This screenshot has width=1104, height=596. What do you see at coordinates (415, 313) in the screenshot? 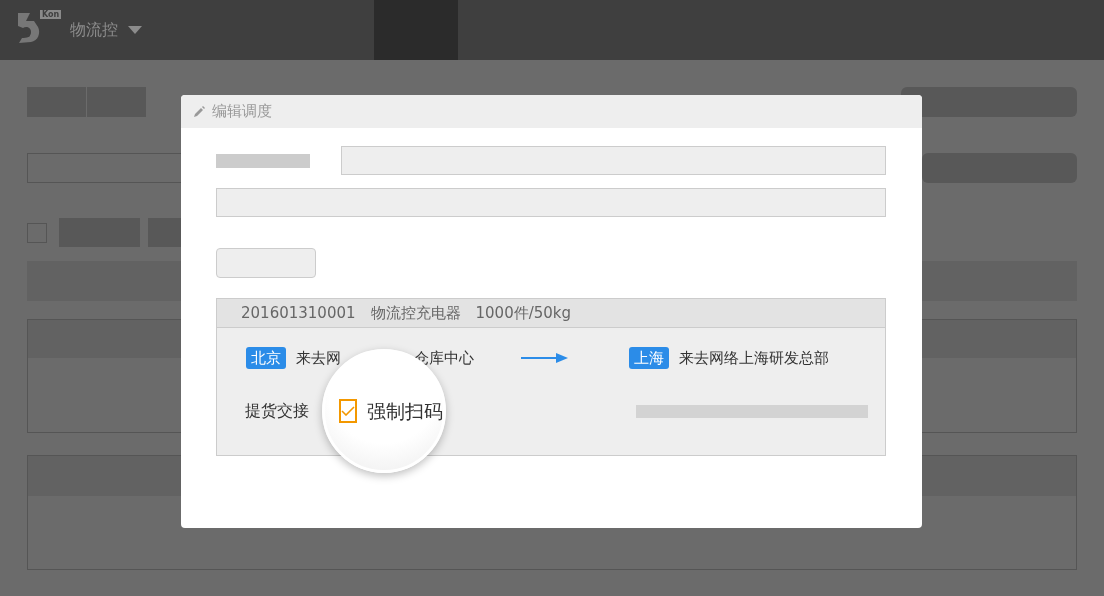
I see `product-name: 物流控充电器` at bounding box center [415, 313].